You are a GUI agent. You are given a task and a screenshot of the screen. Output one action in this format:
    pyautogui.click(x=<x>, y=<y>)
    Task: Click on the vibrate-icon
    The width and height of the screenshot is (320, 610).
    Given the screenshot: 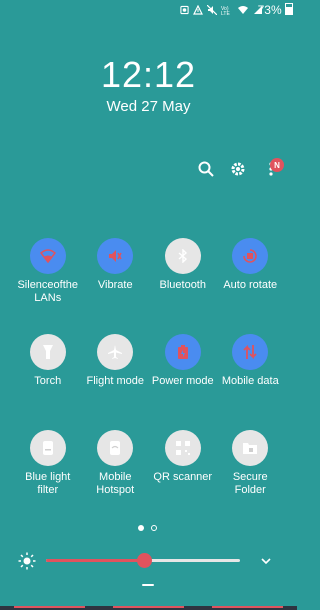 What is the action you would take?
    pyautogui.click(x=115, y=256)
    